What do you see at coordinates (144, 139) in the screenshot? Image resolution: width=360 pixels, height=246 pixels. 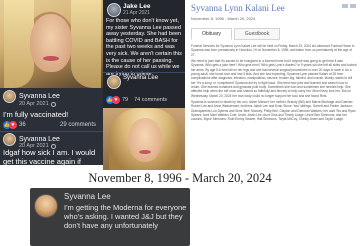 I see `portrait-photo` at bounding box center [144, 139].